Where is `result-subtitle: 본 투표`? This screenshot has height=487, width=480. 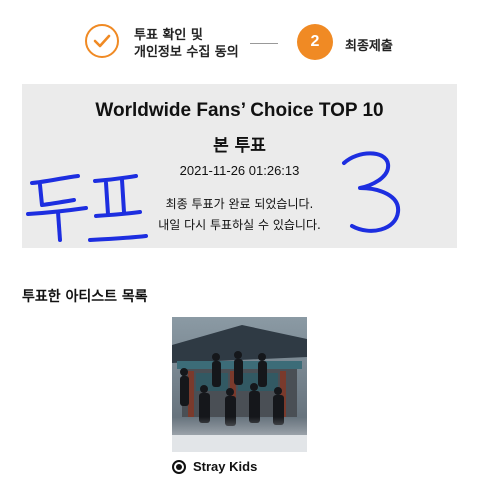 result-subtitle: 본 투표 is located at coordinates (239, 146).